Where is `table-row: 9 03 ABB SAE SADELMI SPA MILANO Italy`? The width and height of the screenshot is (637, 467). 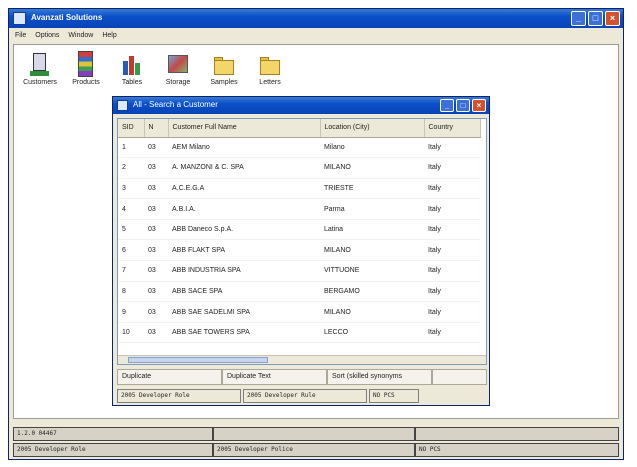 table-row: 9 03 ABB SAE SADELMI SPA MILANO Italy is located at coordinates (299, 312).